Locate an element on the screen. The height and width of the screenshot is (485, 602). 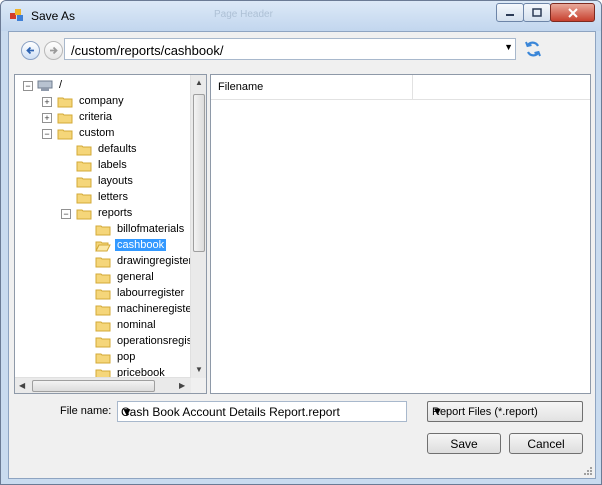
tree-node-label: labourregister is located at coordinates (151, 293).